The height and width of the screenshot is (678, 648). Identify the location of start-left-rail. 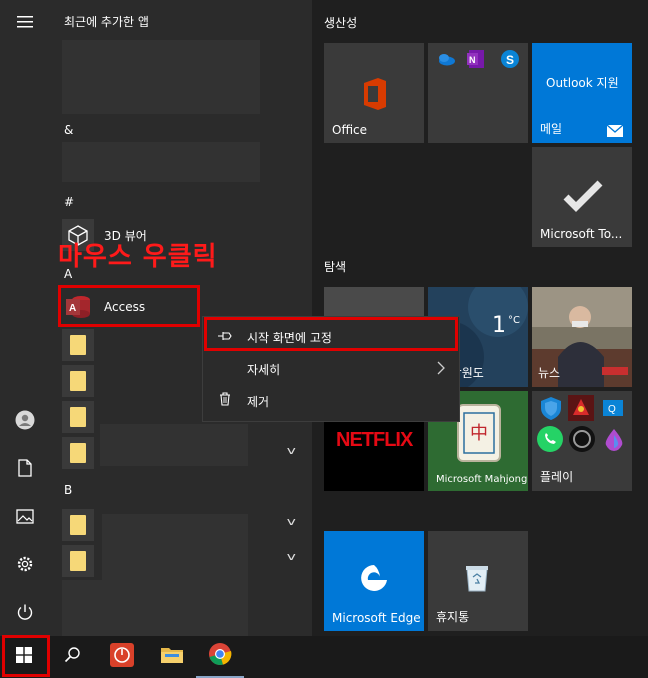
(25, 318).